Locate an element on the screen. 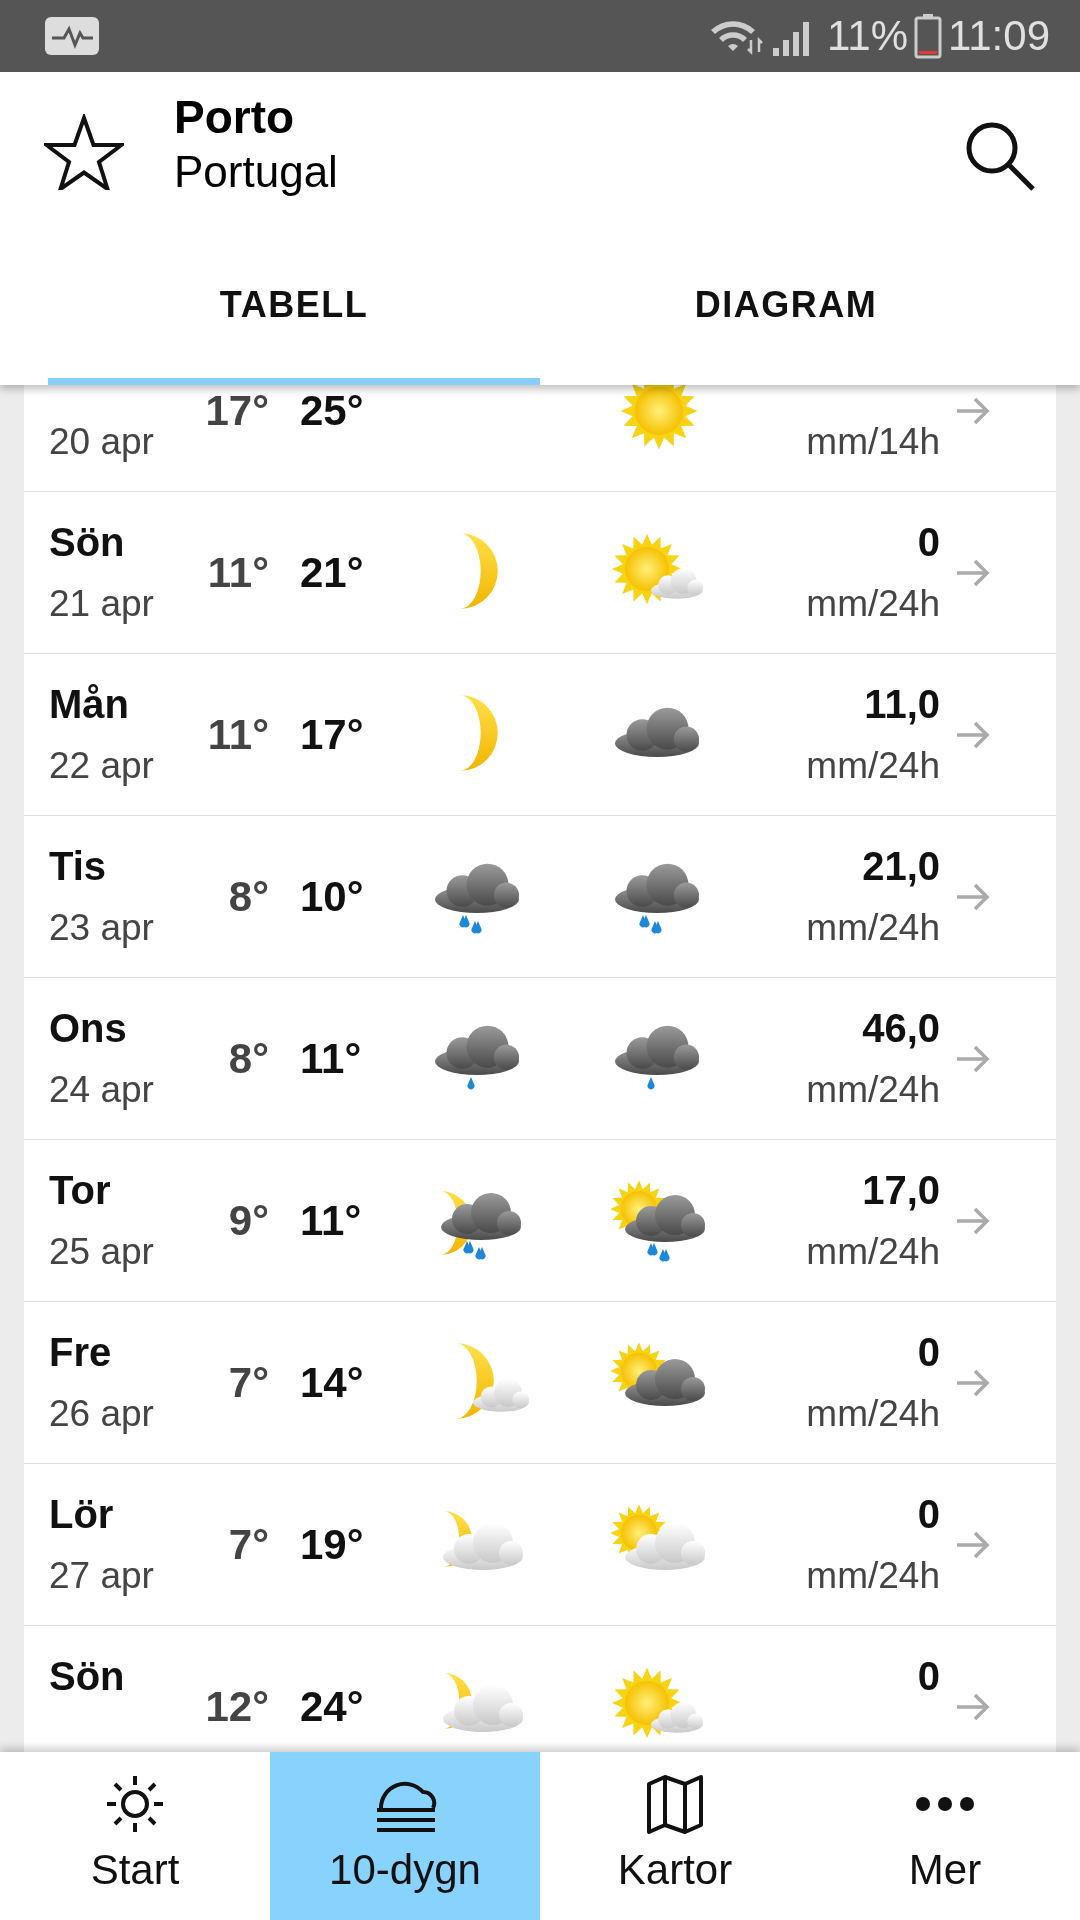 This screenshot has height=1920, width=1080. activity-icon is located at coordinates (72, 36).